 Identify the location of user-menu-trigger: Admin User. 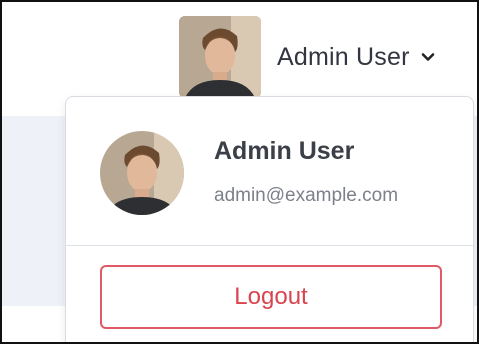
(307, 57).